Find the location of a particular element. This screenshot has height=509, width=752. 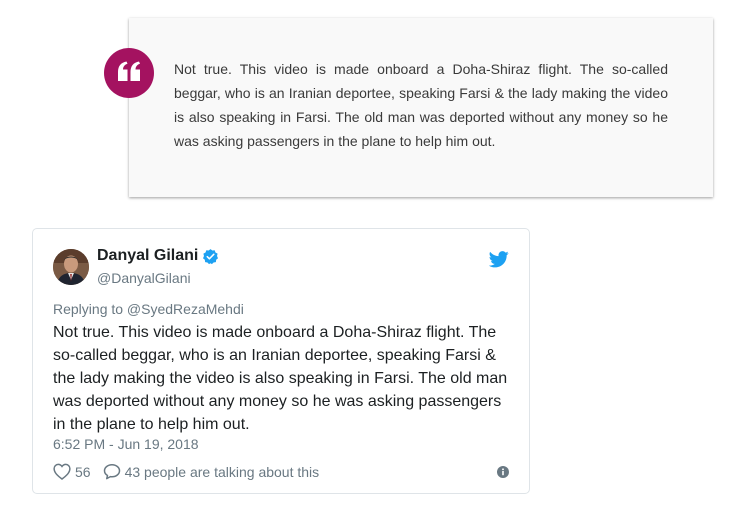

talking-count: 43 people are talking about this is located at coordinates (222, 471).